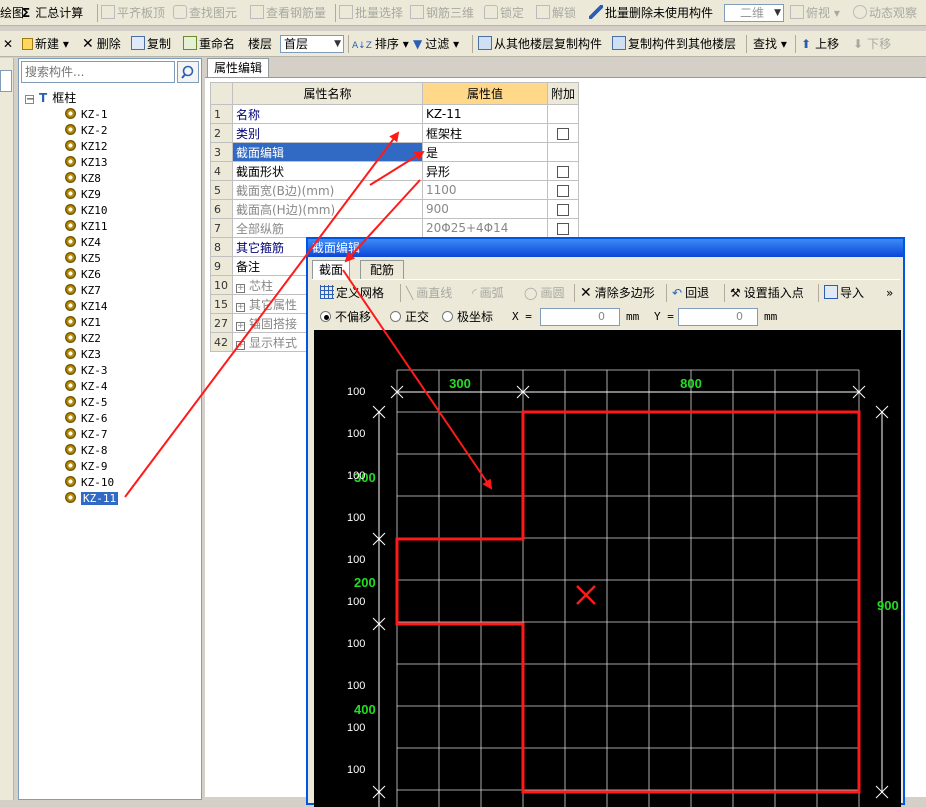 The height and width of the screenshot is (807, 926). What do you see at coordinates (8, 44) in the screenshot?
I see `panel-close-button: ✕` at bounding box center [8, 44].